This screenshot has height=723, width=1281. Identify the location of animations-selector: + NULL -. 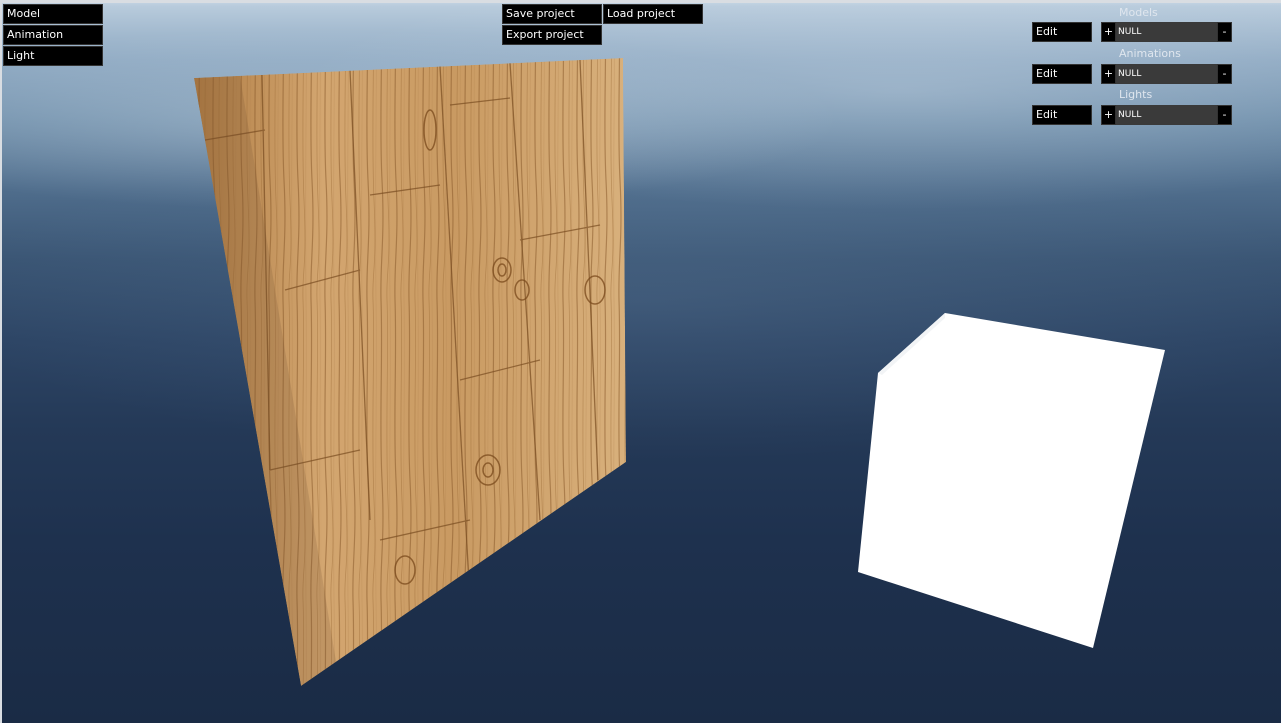
(1166, 74).